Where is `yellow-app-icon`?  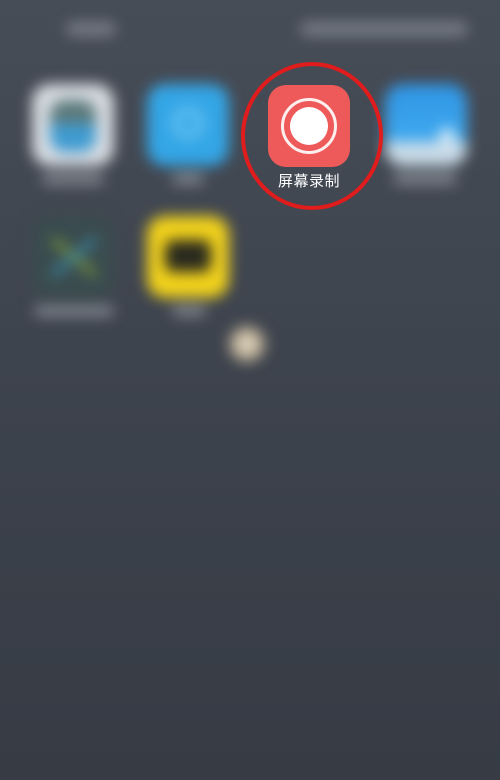 yellow-app-icon is located at coordinates (188, 257).